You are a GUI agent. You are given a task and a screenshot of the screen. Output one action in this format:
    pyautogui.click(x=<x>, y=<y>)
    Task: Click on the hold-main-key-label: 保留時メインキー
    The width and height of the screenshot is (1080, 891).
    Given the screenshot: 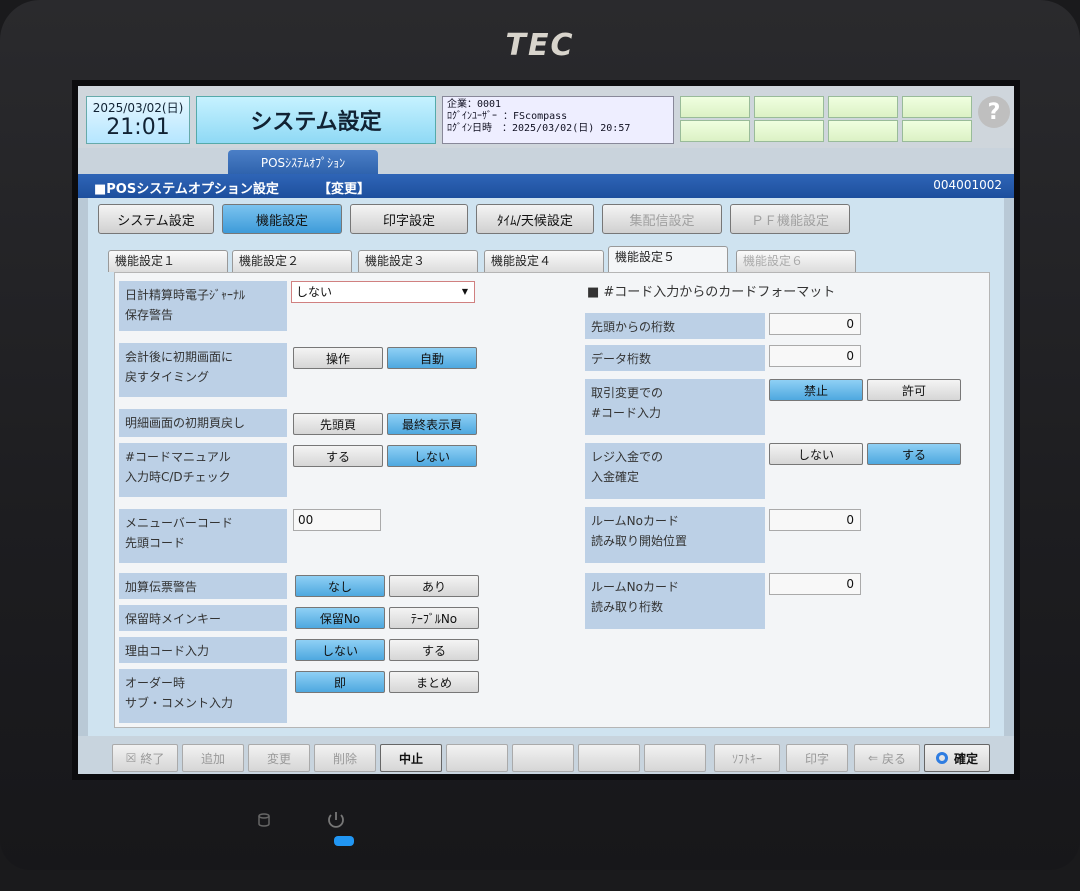 What is the action you would take?
    pyautogui.click(x=203, y=618)
    